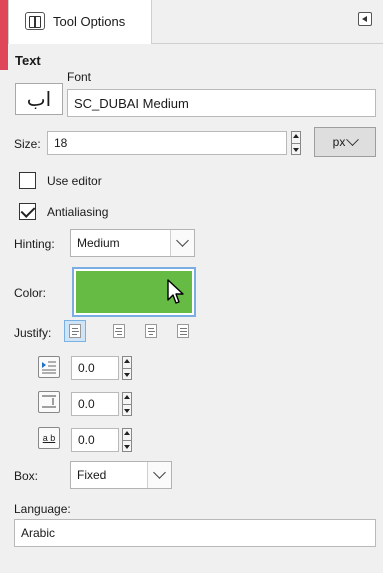  Describe the element at coordinates (127, 368) in the screenshot. I see `indent-spinner` at that location.